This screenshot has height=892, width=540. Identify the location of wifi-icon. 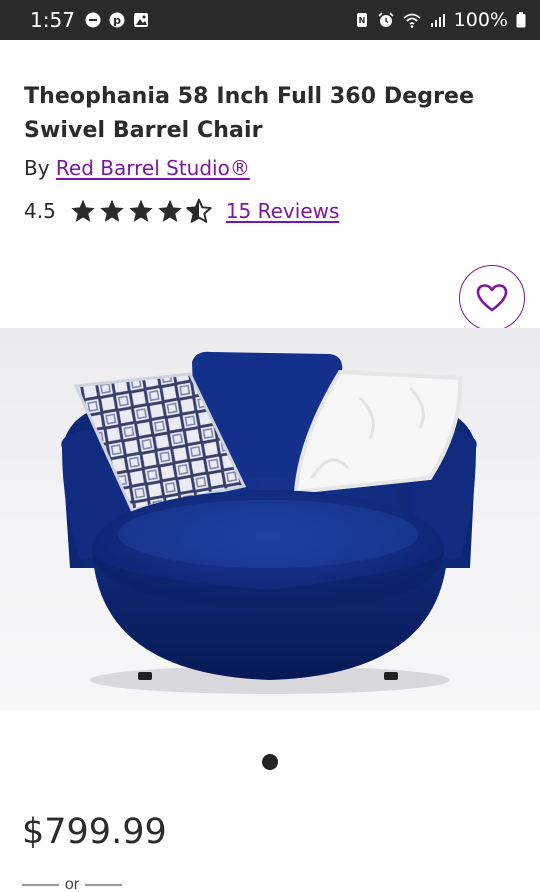
(412, 20).